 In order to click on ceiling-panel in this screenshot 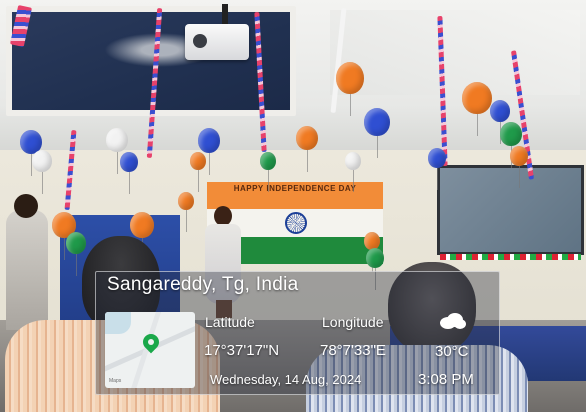, I will do `click(455, 52)`.